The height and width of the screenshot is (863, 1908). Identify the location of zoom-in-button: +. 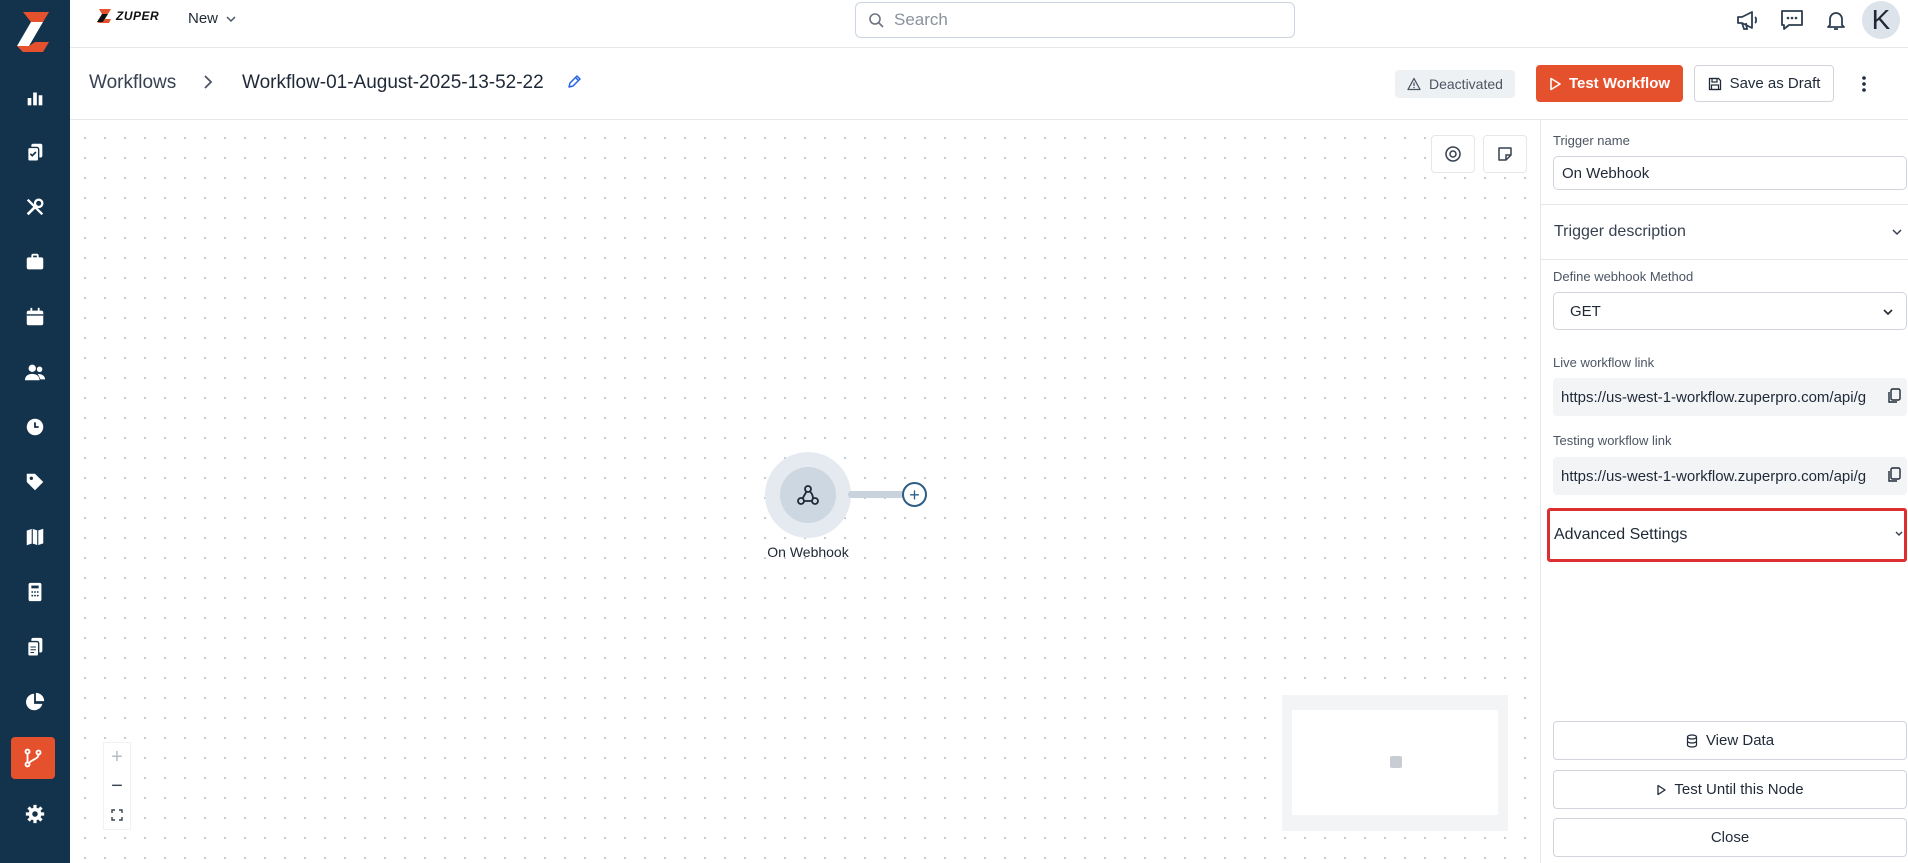
(117, 757).